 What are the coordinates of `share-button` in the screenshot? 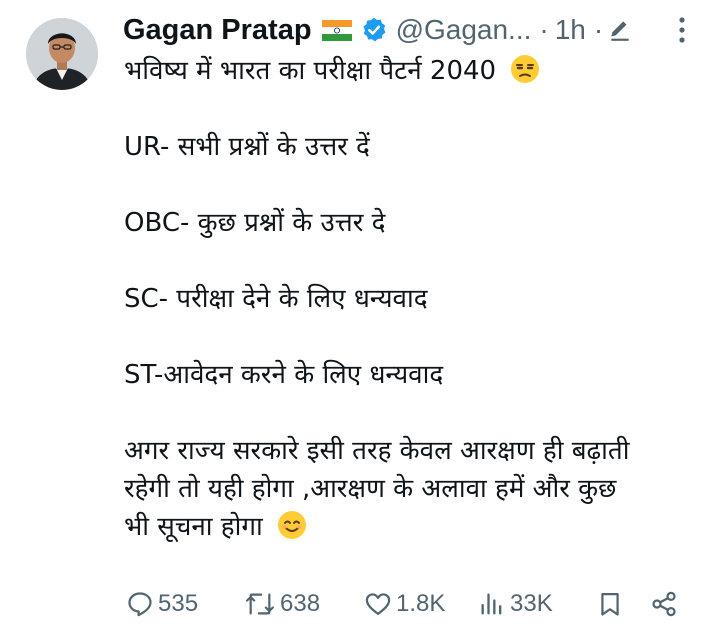 It's located at (664, 604).